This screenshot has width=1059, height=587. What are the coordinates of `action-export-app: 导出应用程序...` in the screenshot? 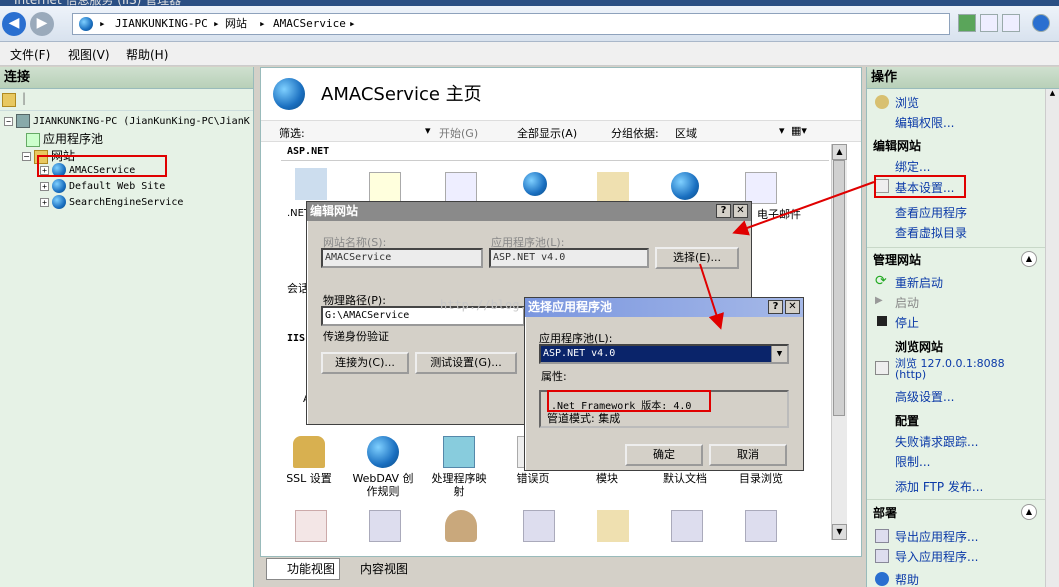 It's located at (936, 536).